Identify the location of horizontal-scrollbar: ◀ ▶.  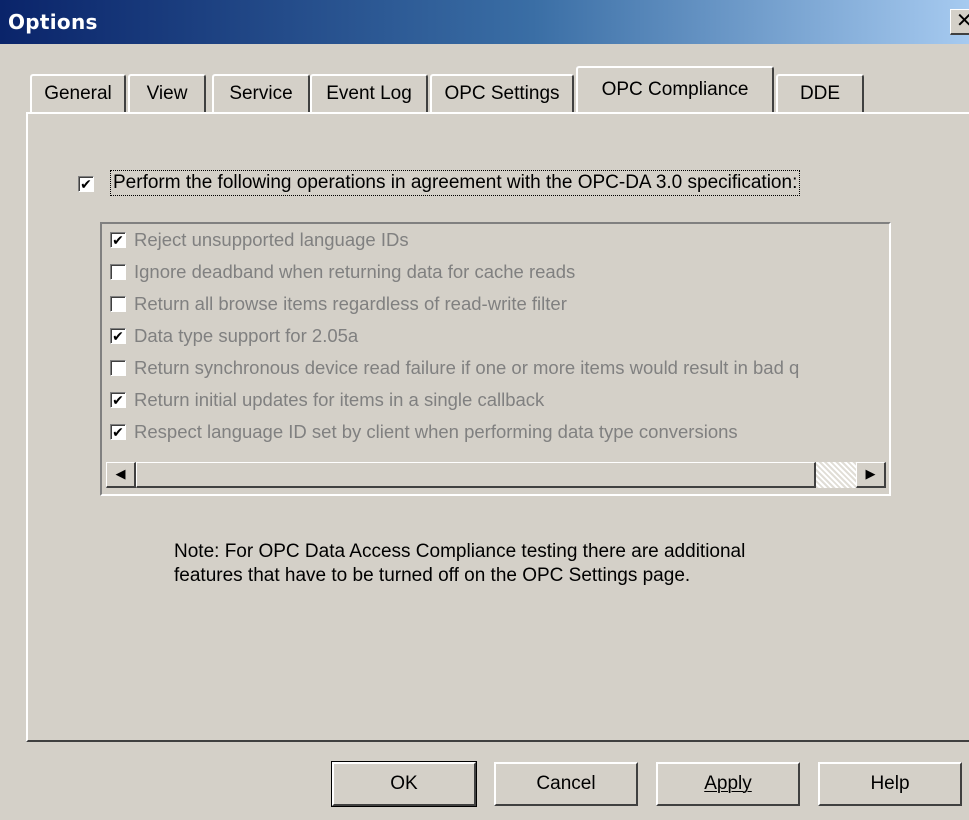
(496, 475).